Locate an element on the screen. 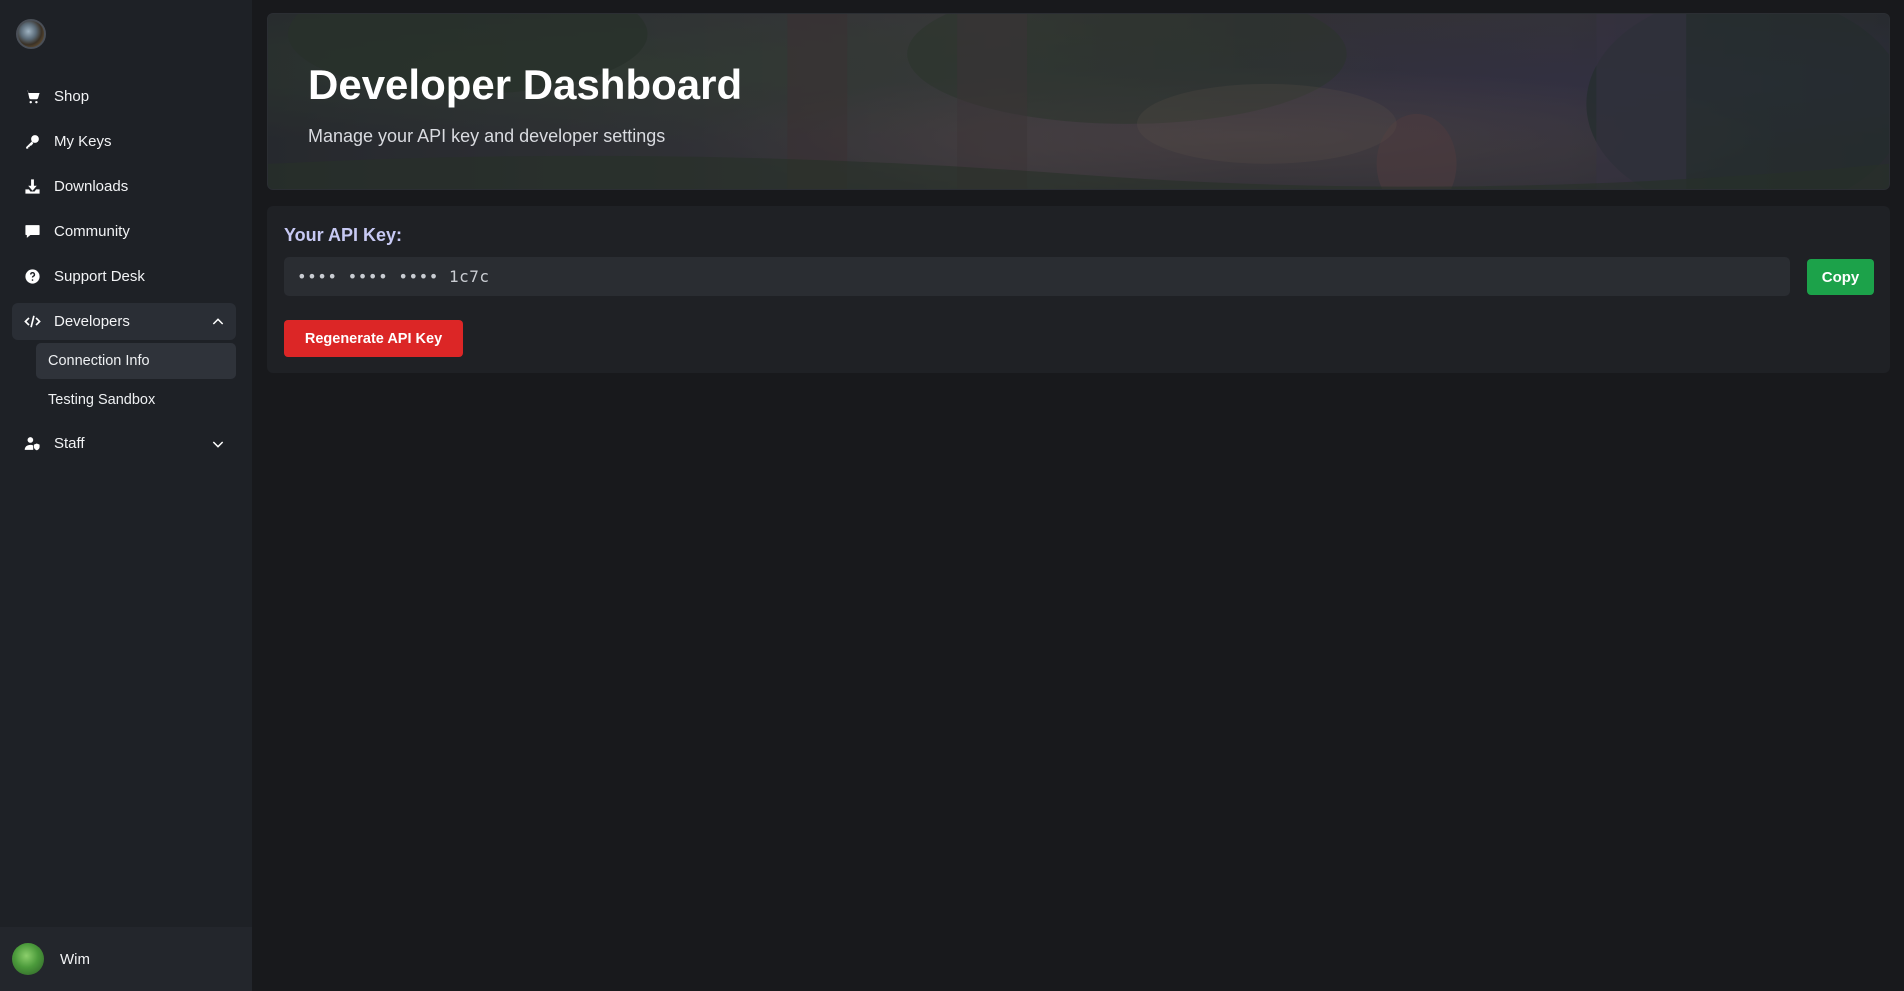  sidebar-item-support-desk: Support Desk is located at coordinates (126, 276).